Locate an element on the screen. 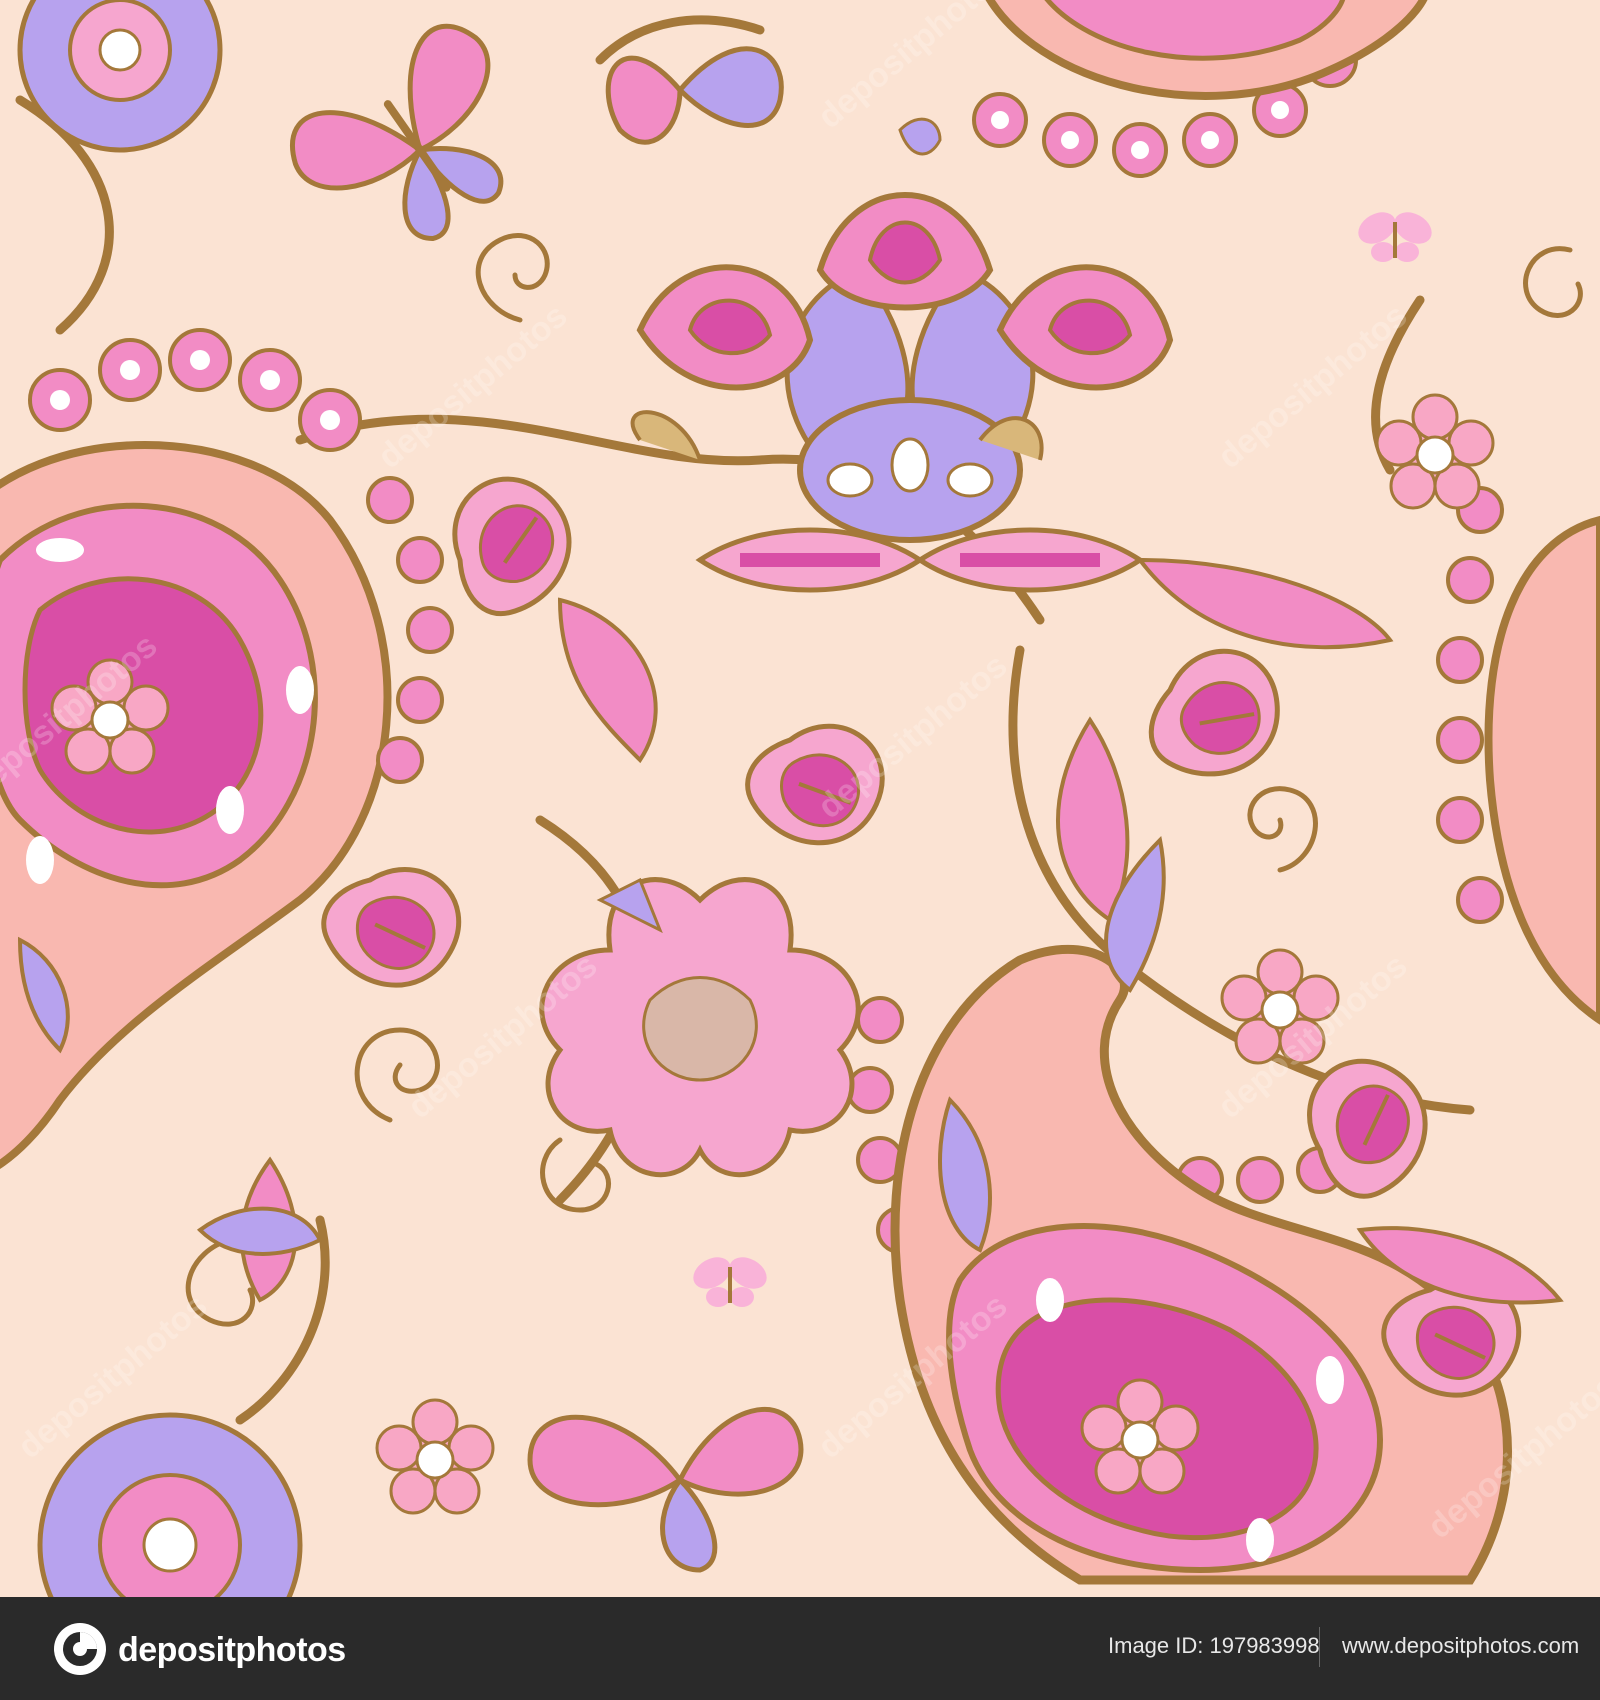 The width and height of the screenshot is (1600, 1700). logo-text: depositphotos is located at coordinates (232, 1650).